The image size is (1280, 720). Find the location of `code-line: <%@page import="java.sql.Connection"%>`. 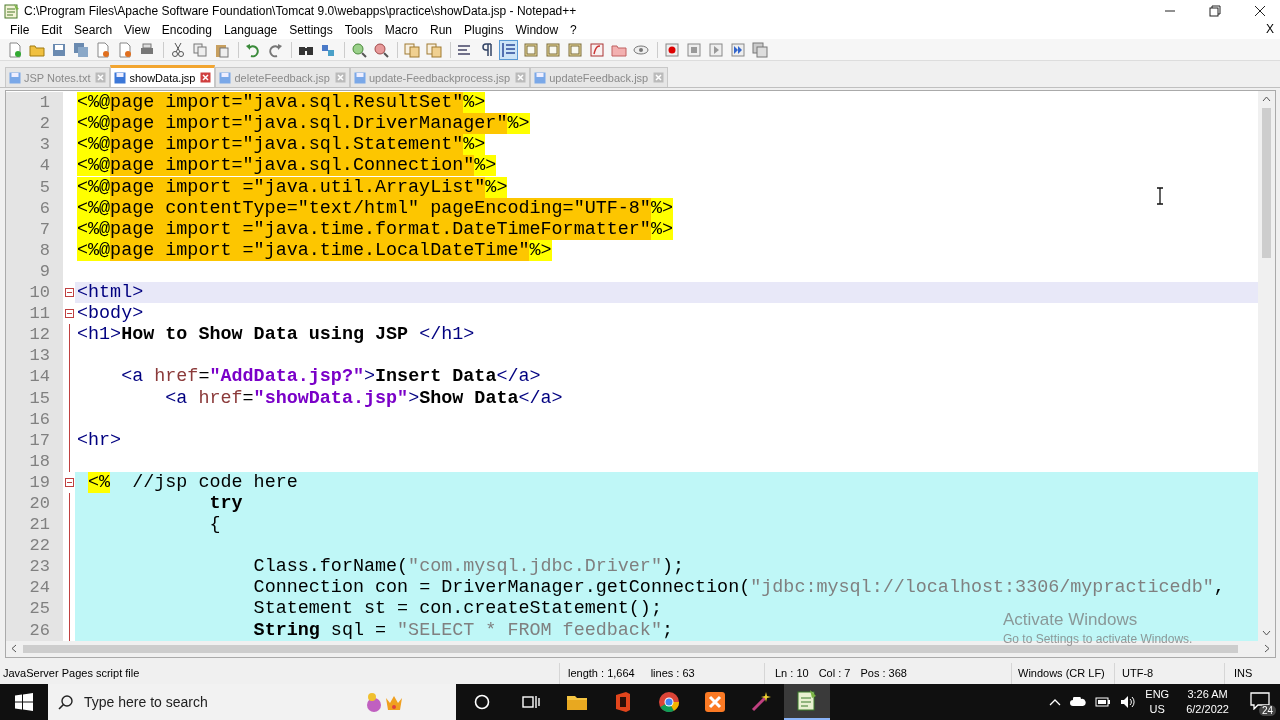

code-line: <%@page import="java.sql.Connection"%> is located at coordinates (287, 166).